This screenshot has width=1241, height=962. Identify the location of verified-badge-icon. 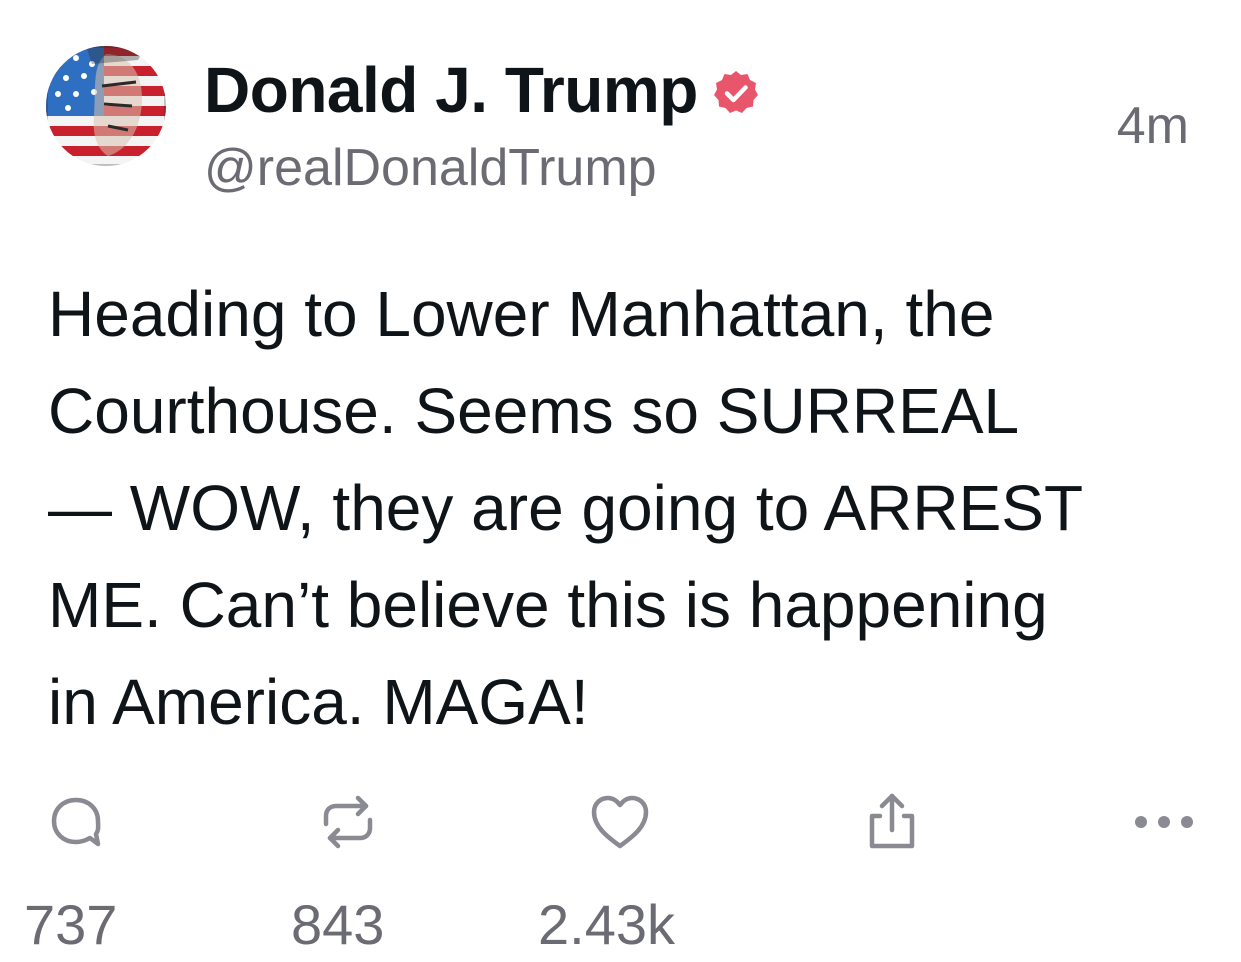
(736, 93).